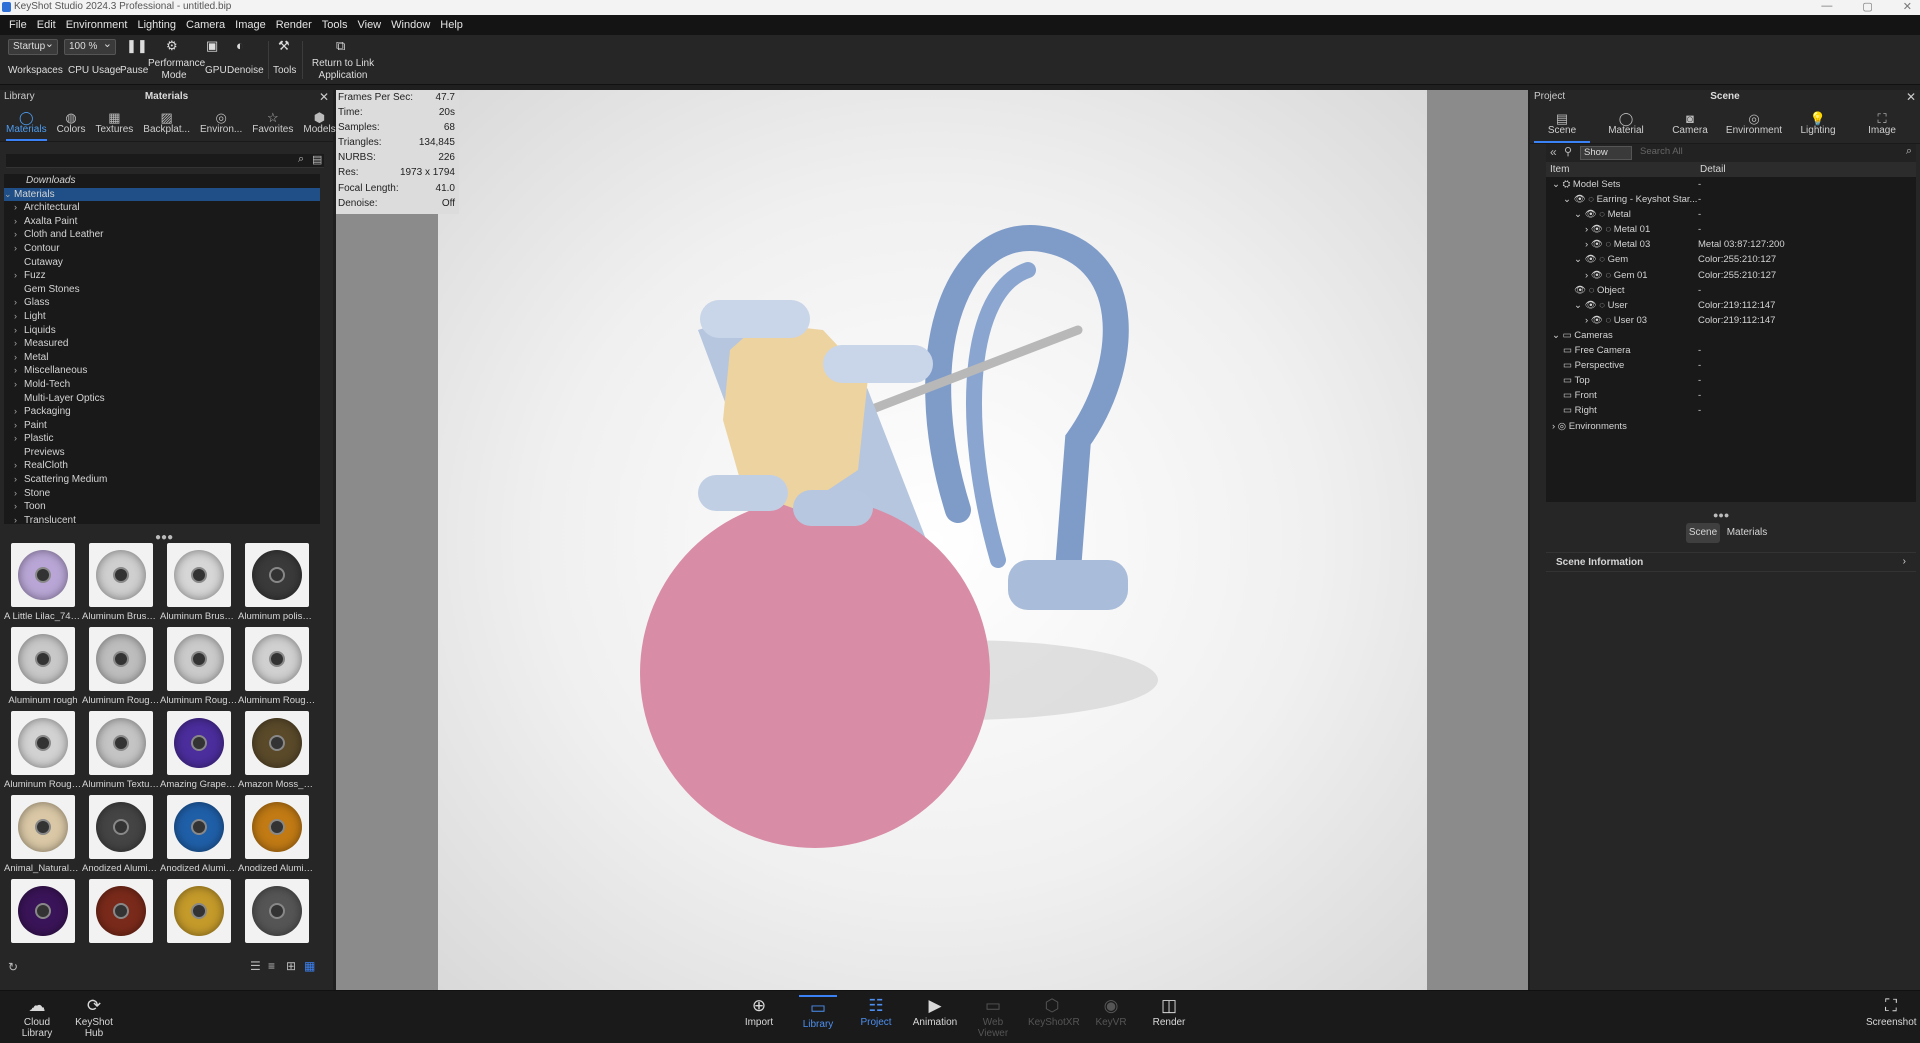 This screenshot has width=1920, height=1043. What do you see at coordinates (1731, 426) in the screenshot?
I see `scene-row: › ◎ Environments` at bounding box center [1731, 426].